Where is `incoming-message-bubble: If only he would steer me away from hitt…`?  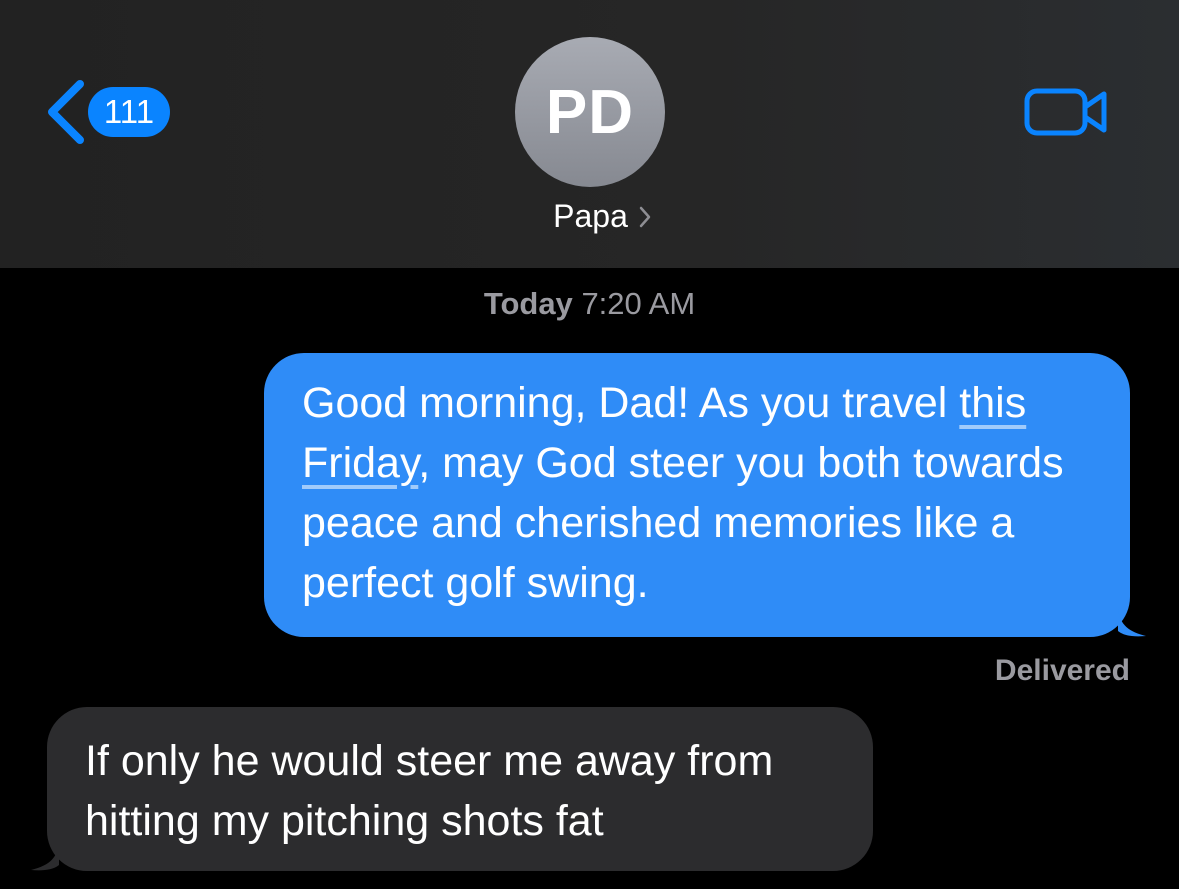 incoming-message-bubble: If only he would steer me away from hitt… is located at coordinates (452, 789).